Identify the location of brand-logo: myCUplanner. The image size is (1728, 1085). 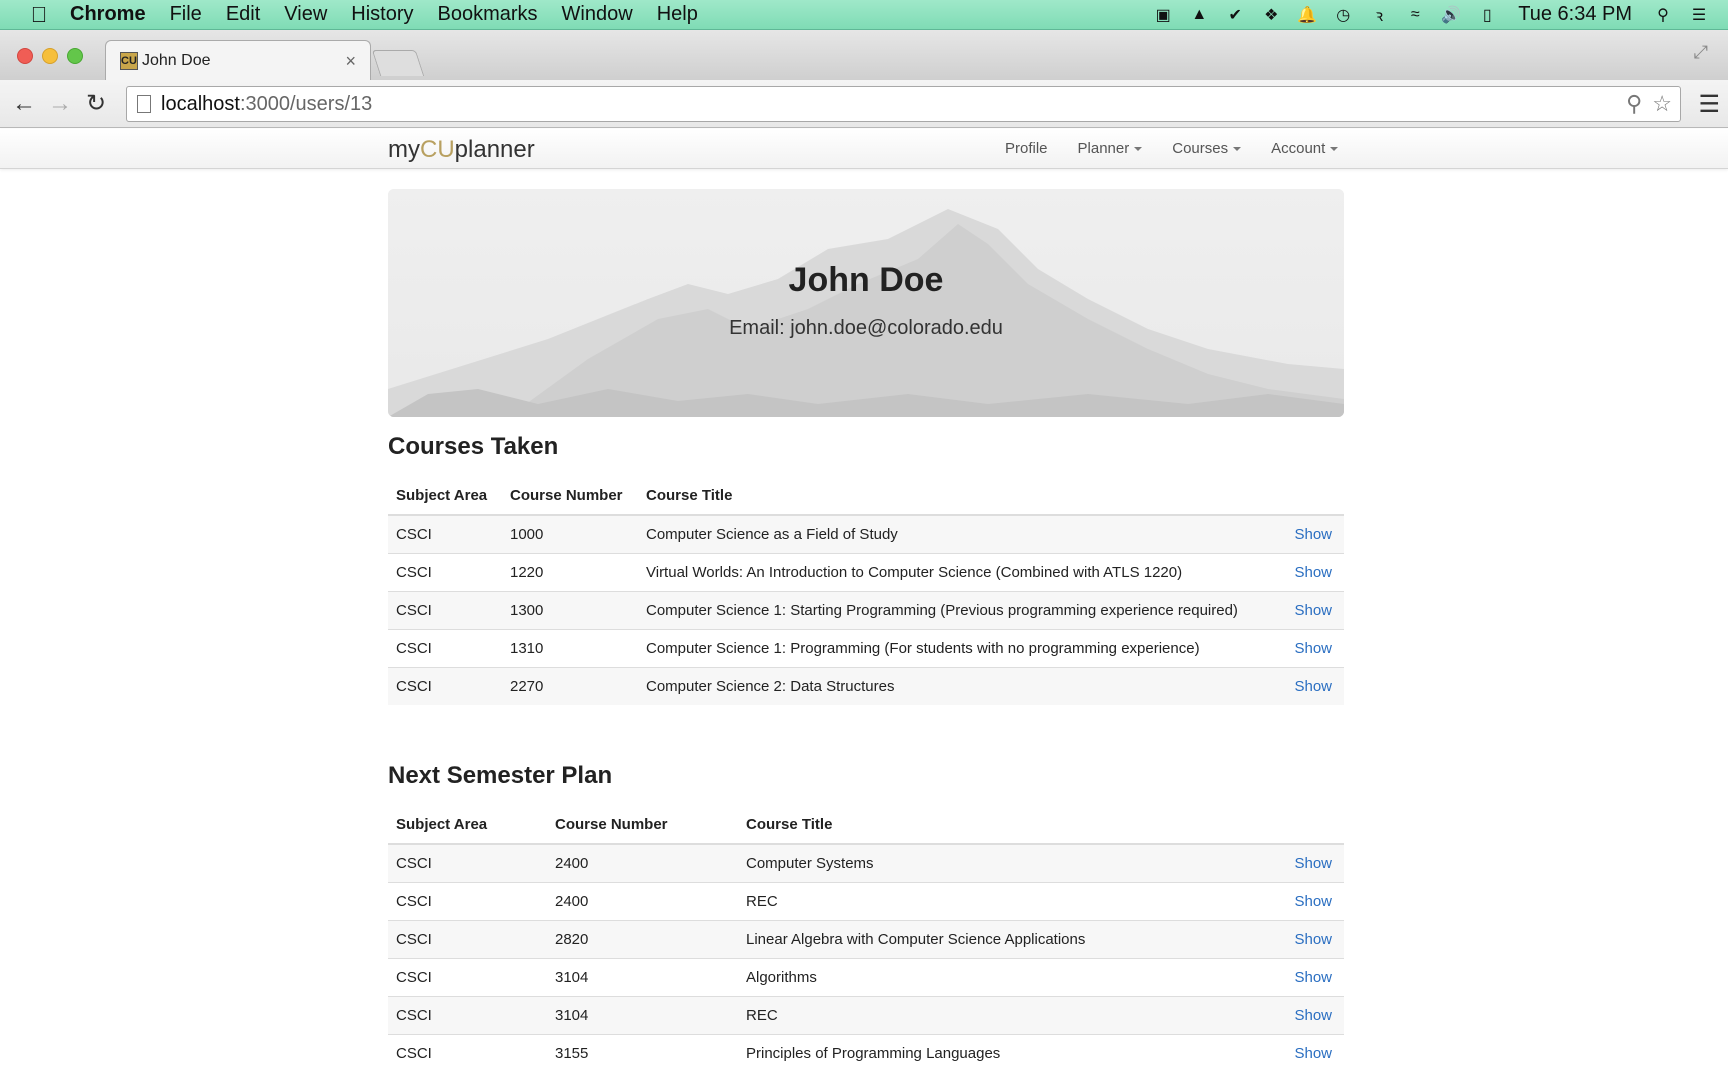
(461, 150).